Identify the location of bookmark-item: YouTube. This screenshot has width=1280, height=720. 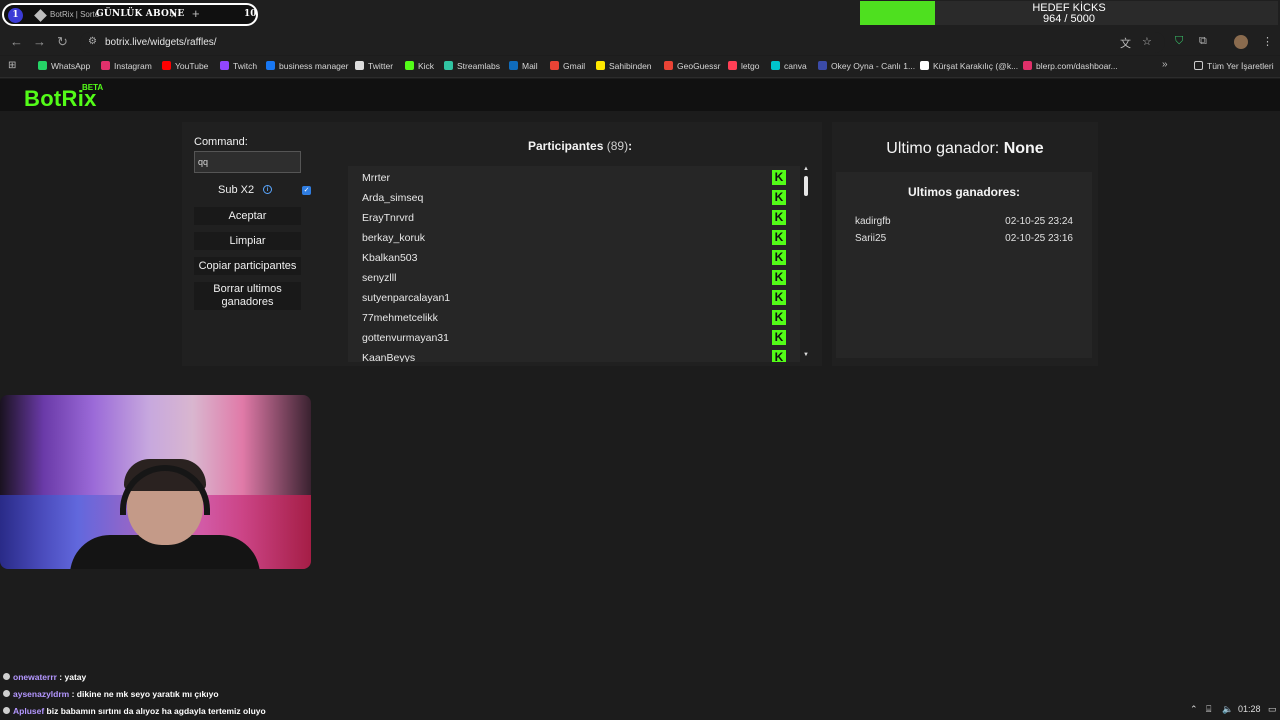
(185, 66).